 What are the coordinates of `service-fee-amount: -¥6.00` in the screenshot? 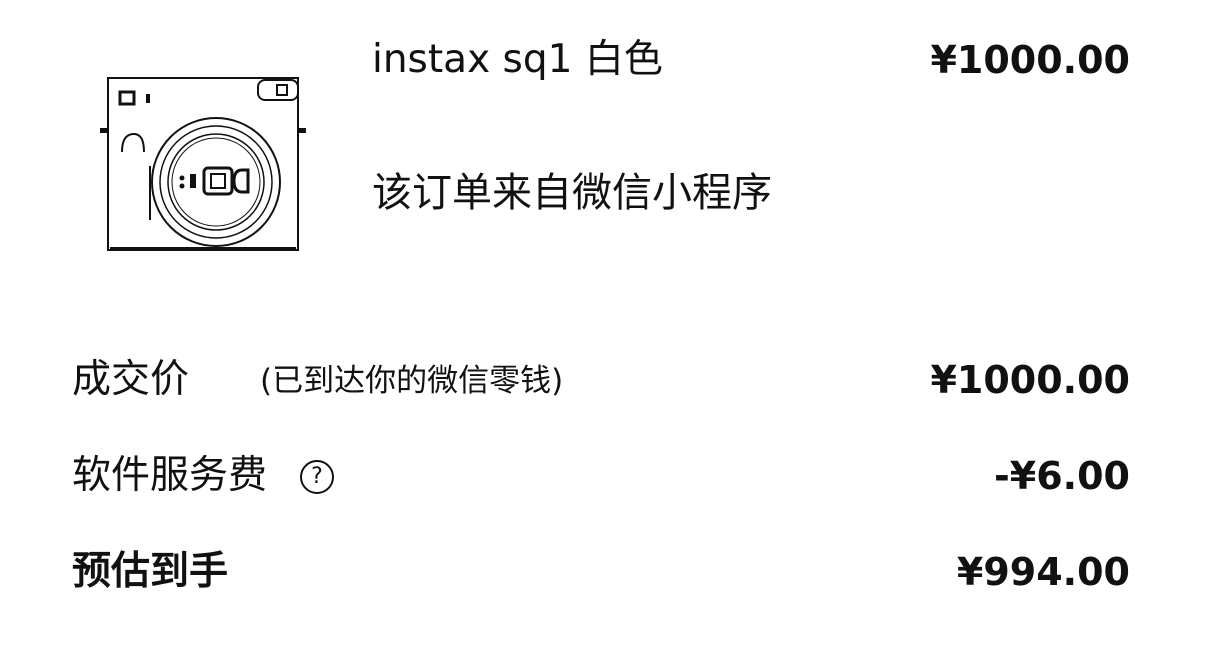 It's located at (1062, 476).